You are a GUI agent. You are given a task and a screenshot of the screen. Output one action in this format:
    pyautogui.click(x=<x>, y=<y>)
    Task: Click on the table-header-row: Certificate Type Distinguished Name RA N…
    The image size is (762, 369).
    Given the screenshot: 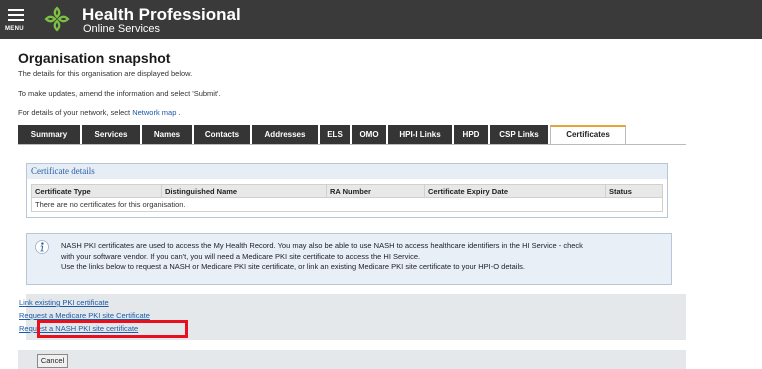 What is the action you would take?
    pyautogui.click(x=347, y=191)
    